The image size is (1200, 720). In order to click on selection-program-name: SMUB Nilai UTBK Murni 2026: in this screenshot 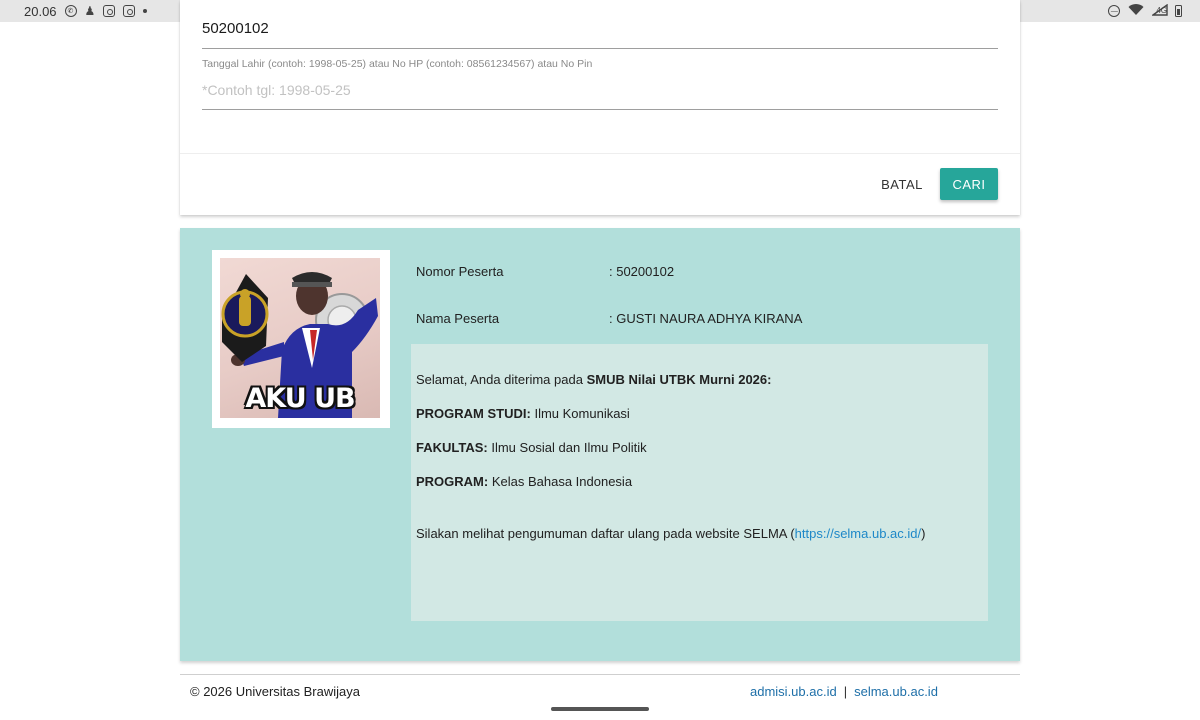, I will do `click(679, 379)`.